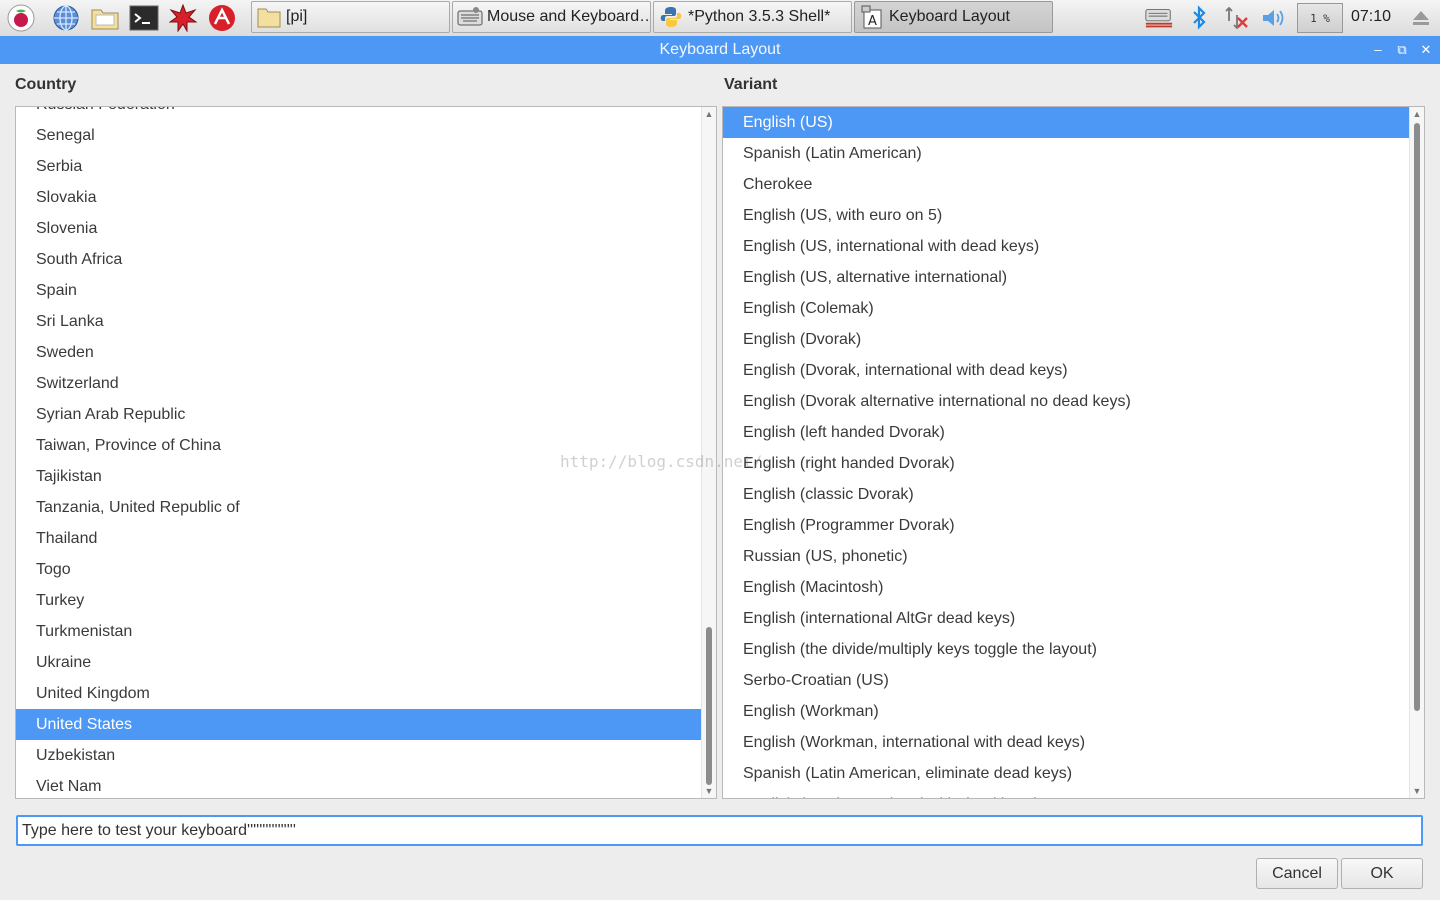 The height and width of the screenshot is (900, 1440). I want to click on variant-item: English (Macintosh), so click(1066, 587).